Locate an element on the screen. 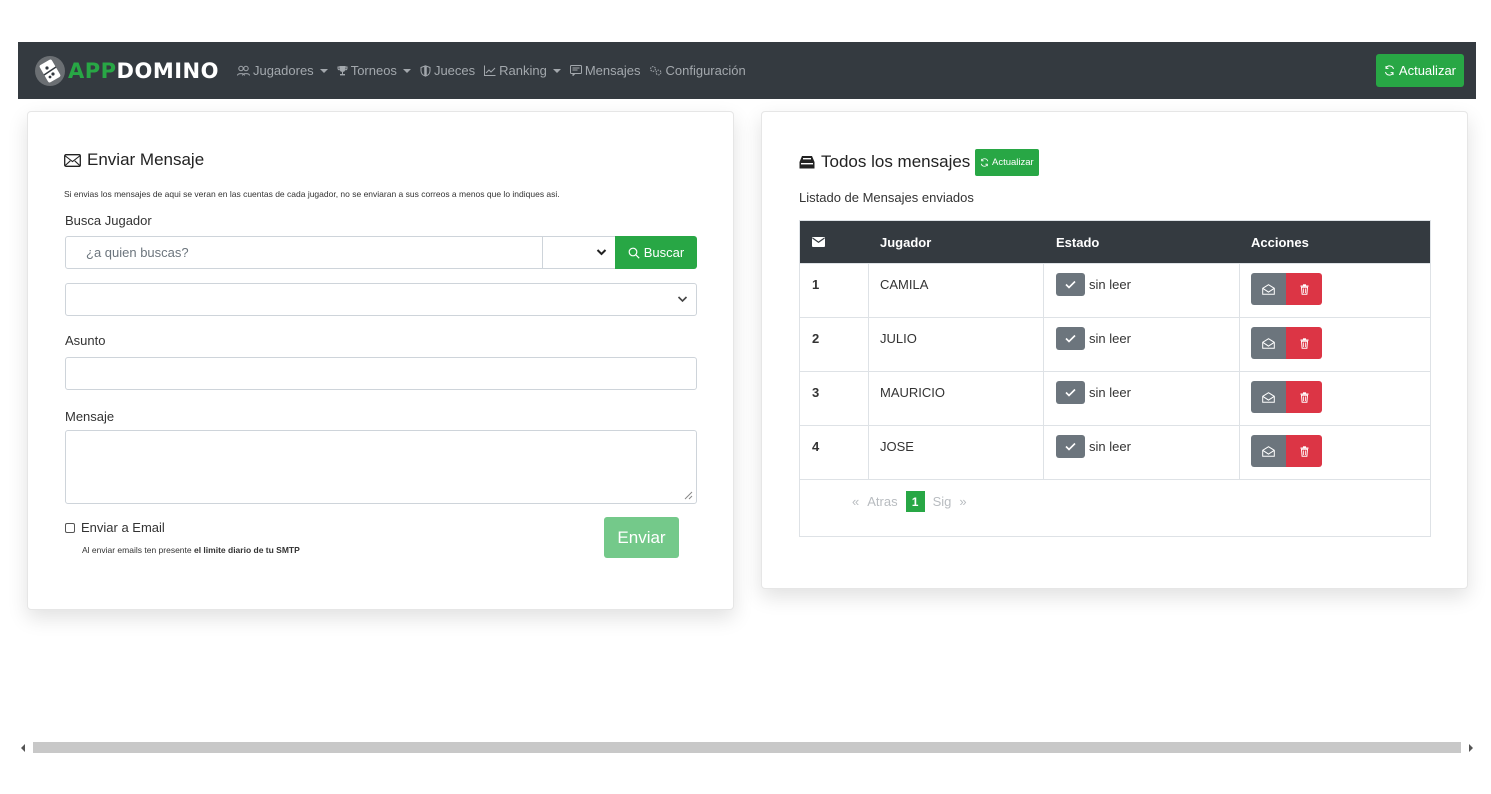 This screenshot has height=794, width=1491. header-mail-col is located at coordinates (818, 242).